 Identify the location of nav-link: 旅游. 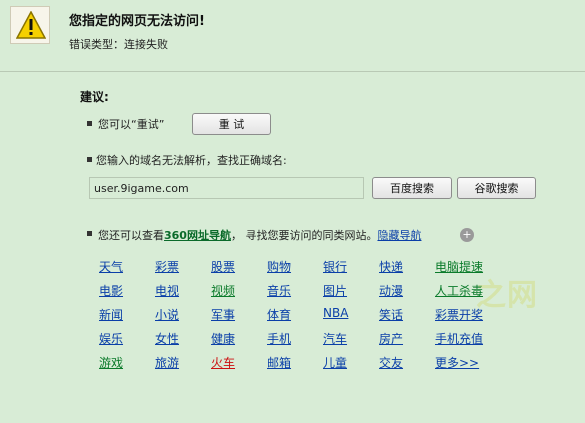
(167, 362).